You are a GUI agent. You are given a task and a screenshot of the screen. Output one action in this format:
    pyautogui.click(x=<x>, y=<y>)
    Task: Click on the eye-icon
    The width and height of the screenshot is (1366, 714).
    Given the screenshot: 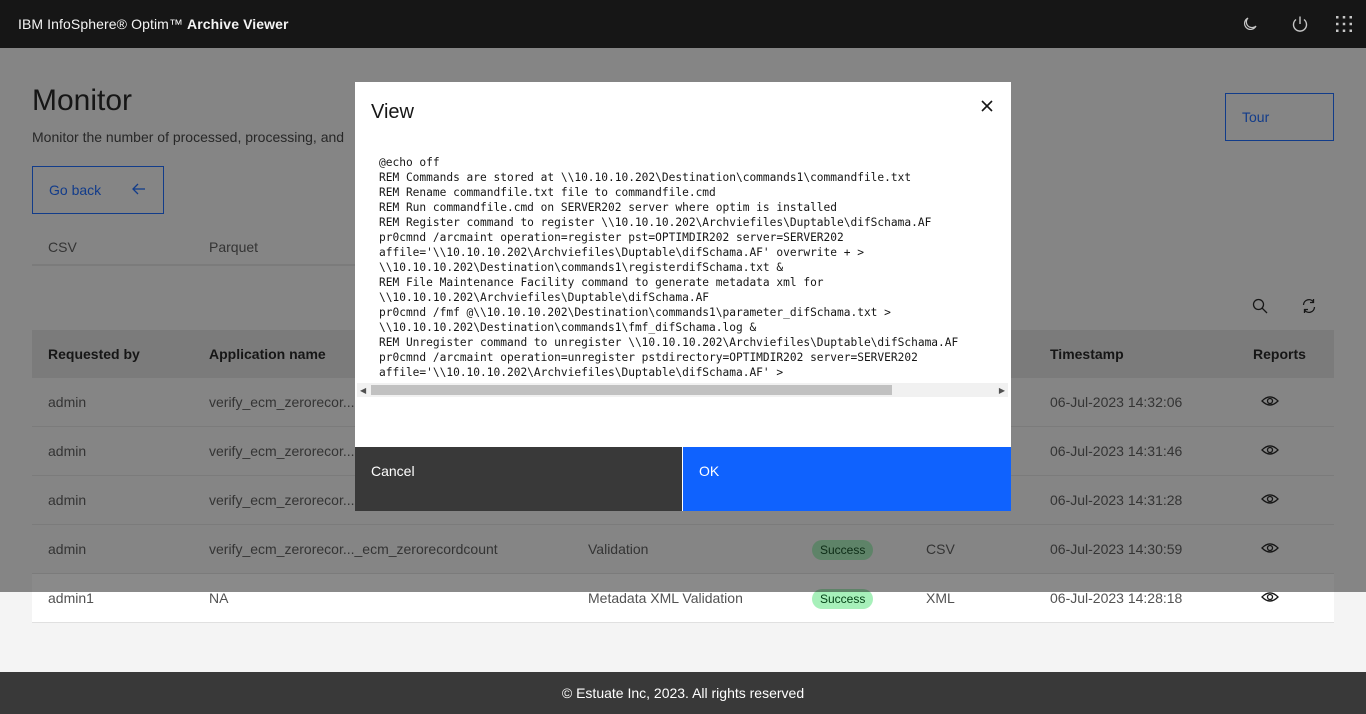 What is the action you would take?
    pyautogui.click(x=1270, y=598)
    